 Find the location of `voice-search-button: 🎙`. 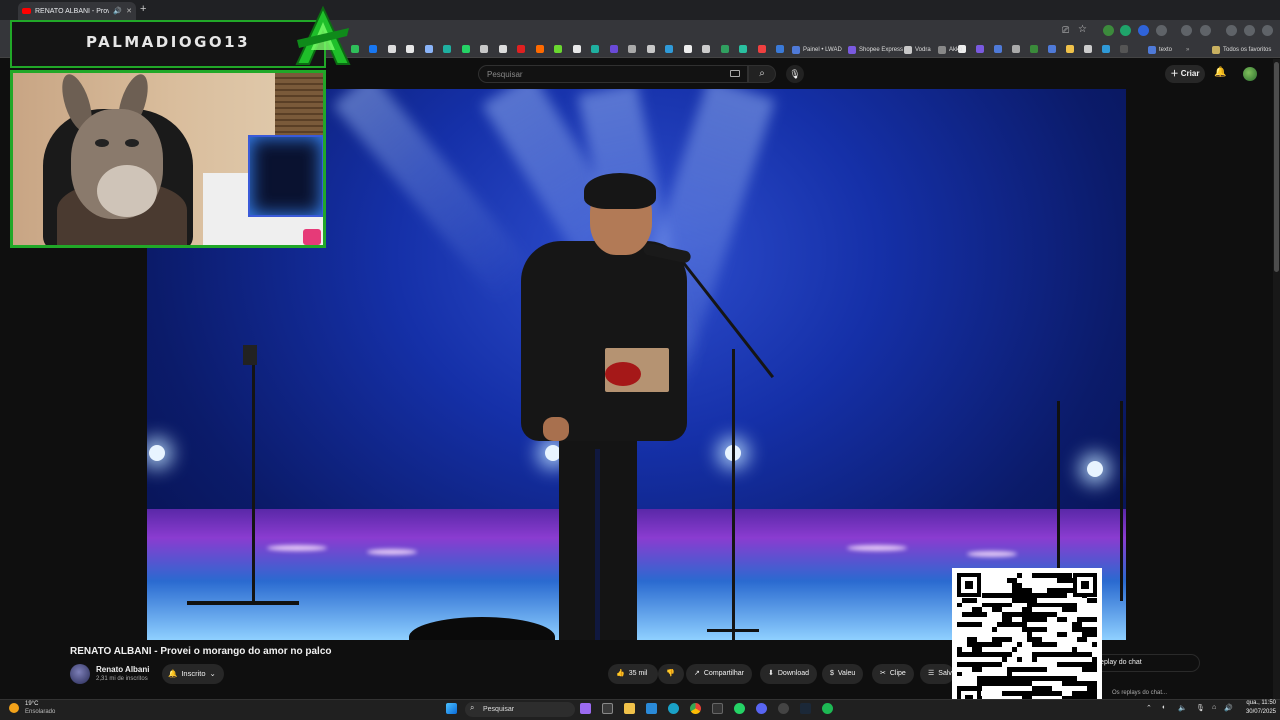

voice-search-button: 🎙 is located at coordinates (795, 74).